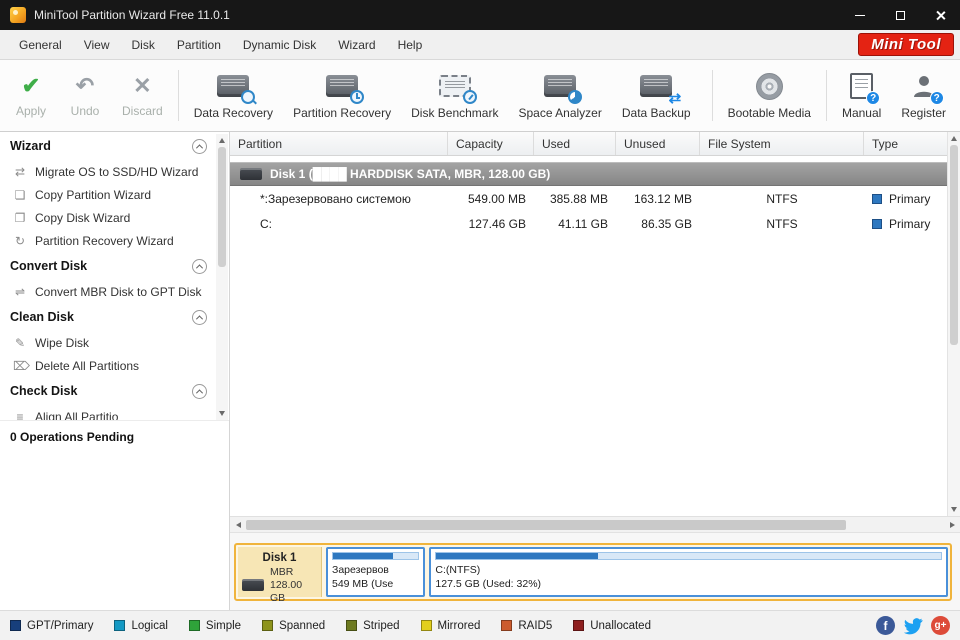 Image resolution: width=960 pixels, height=640 pixels. What do you see at coordinates (233, 95) in the screenshot?
I see `data-recovery-button: Data Recovery` at bounding box center [233, 95].